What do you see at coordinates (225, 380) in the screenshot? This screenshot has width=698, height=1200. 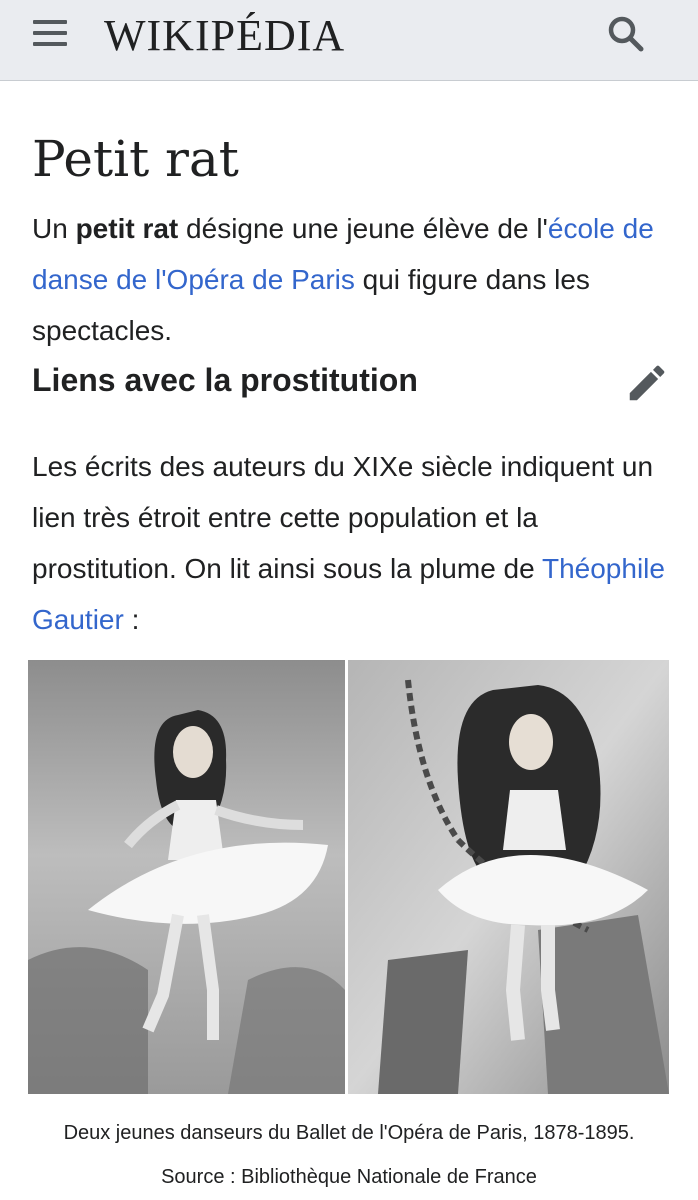 I see `section-heading: Liens avec la prostitution` at bounding box center [225, 380].